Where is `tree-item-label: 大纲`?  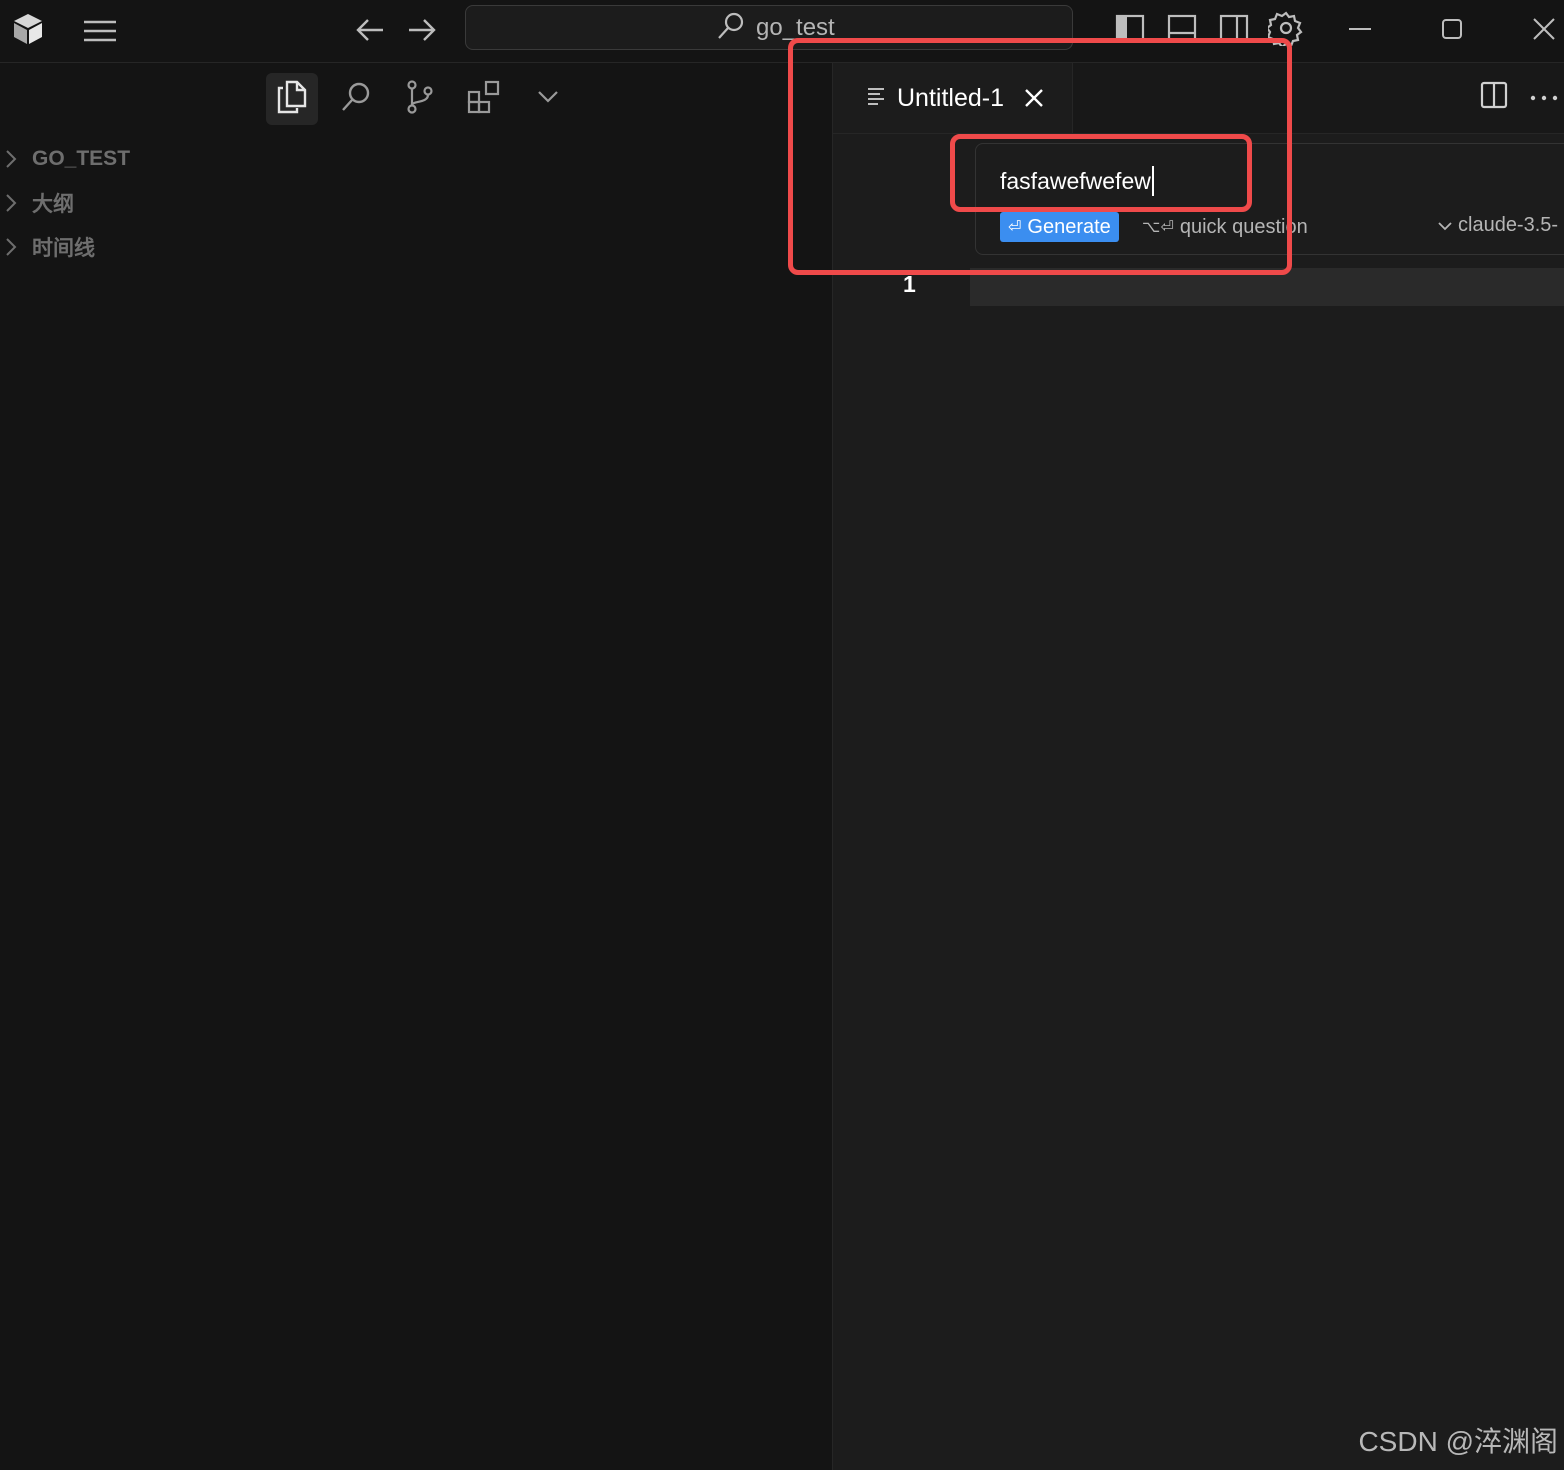 tree-item-label: 大纲 is located at coordinates (53, 204).